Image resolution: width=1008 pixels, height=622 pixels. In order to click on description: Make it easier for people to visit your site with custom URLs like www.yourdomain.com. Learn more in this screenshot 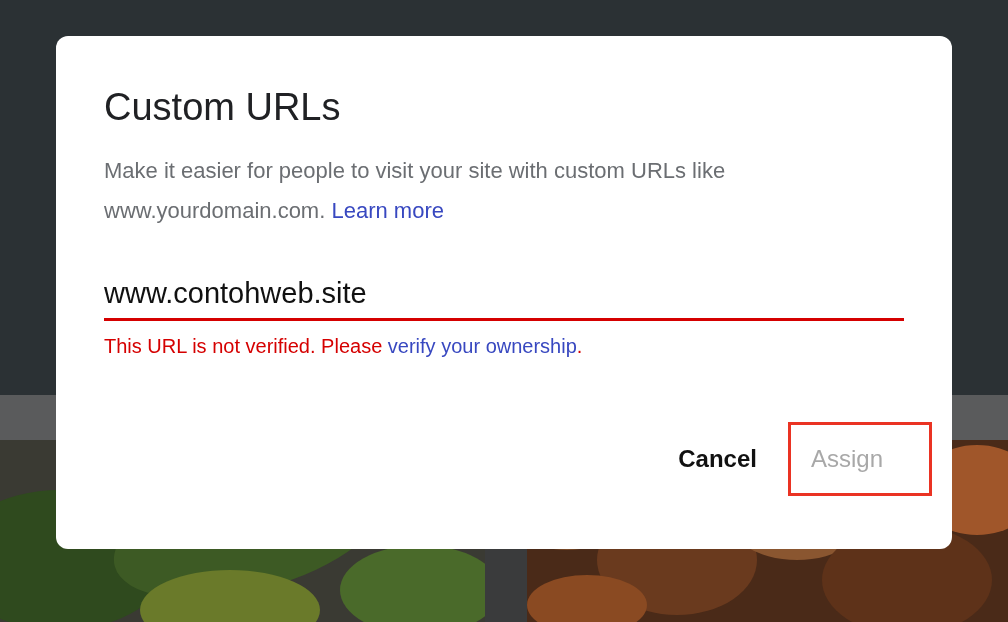, I will do `click(415, 191)`.